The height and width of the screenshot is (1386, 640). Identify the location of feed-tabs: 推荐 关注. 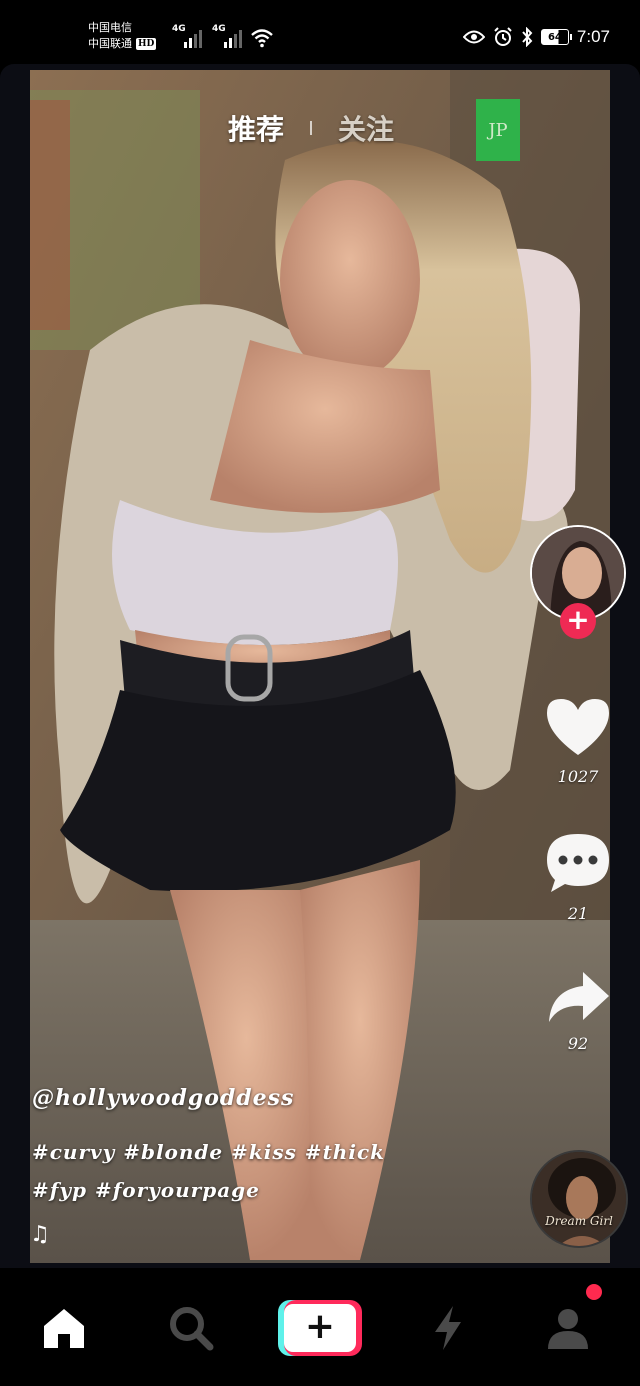
(311, 128).